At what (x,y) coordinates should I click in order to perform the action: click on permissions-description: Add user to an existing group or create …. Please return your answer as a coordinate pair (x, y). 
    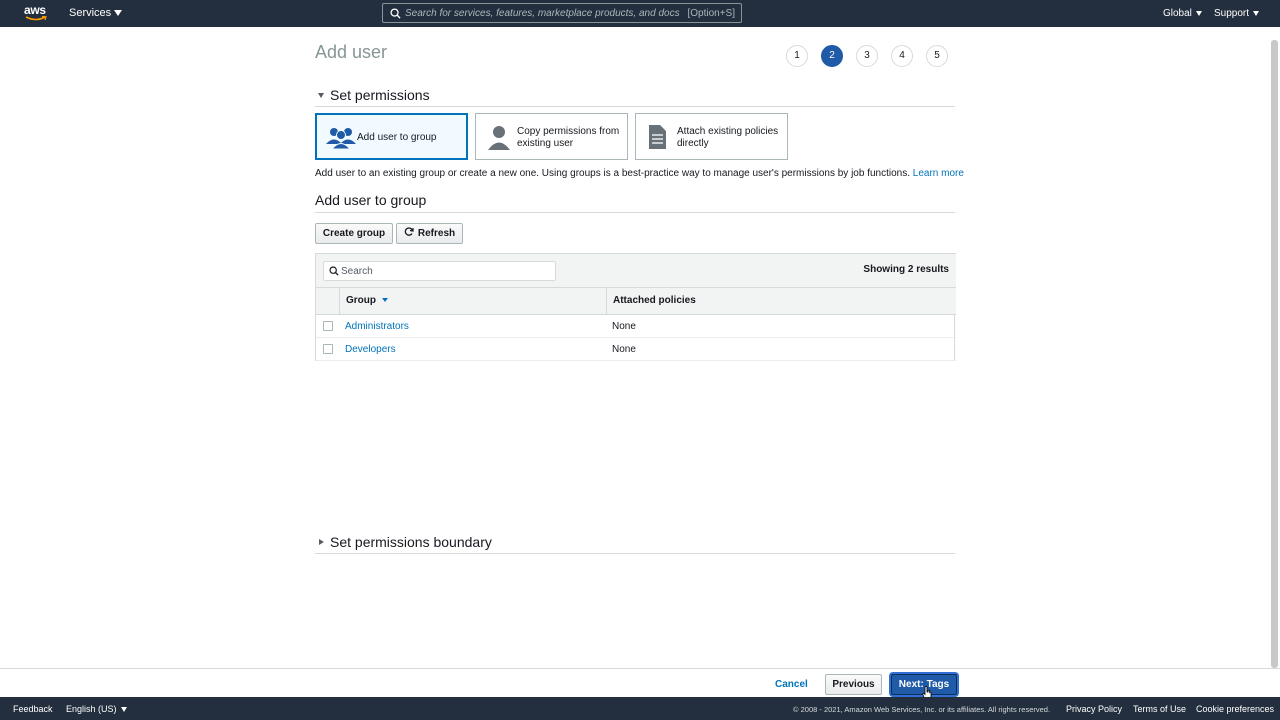
    Looking at the image, I should click on (639, 173).